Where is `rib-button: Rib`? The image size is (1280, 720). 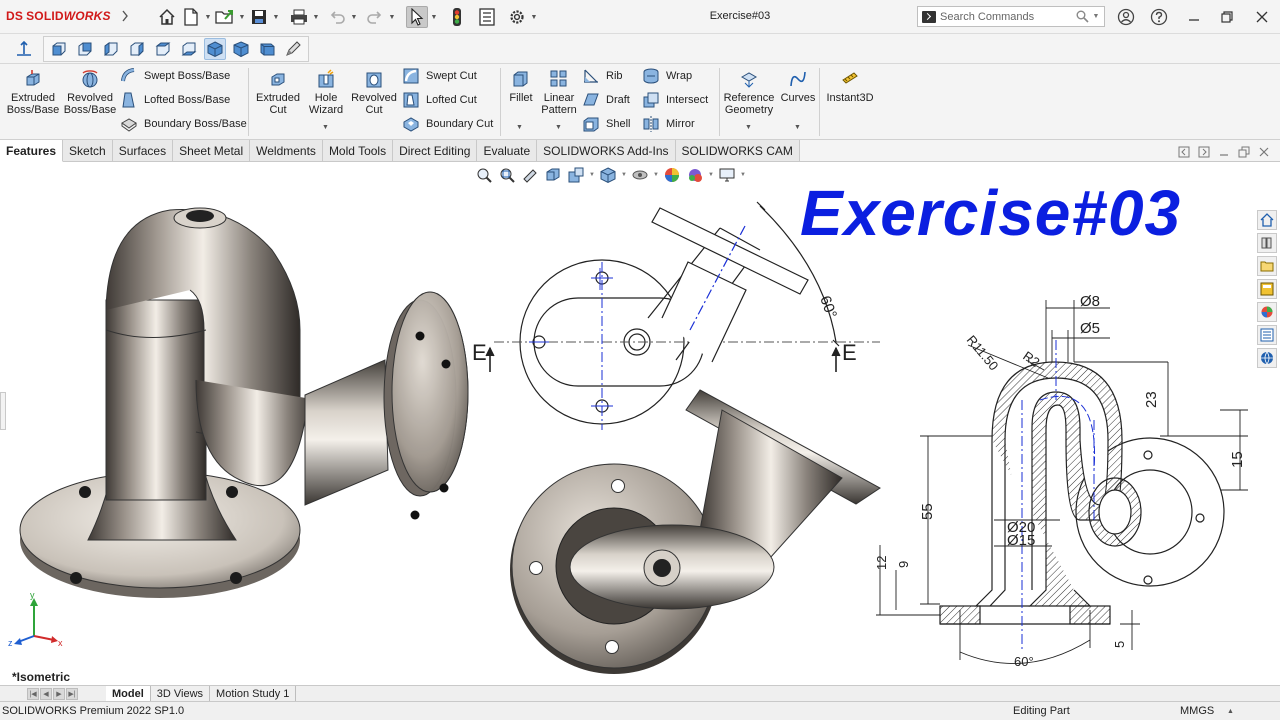
rib-button: Rib is located at coordinates (602, 76).